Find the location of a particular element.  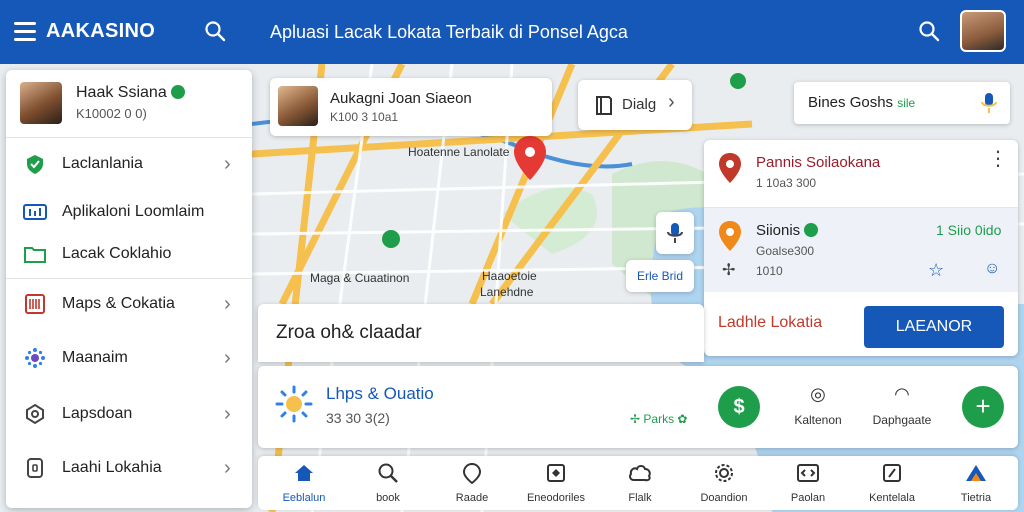

nav-item-0: Eeblalun is located at coordinates (304, 485).